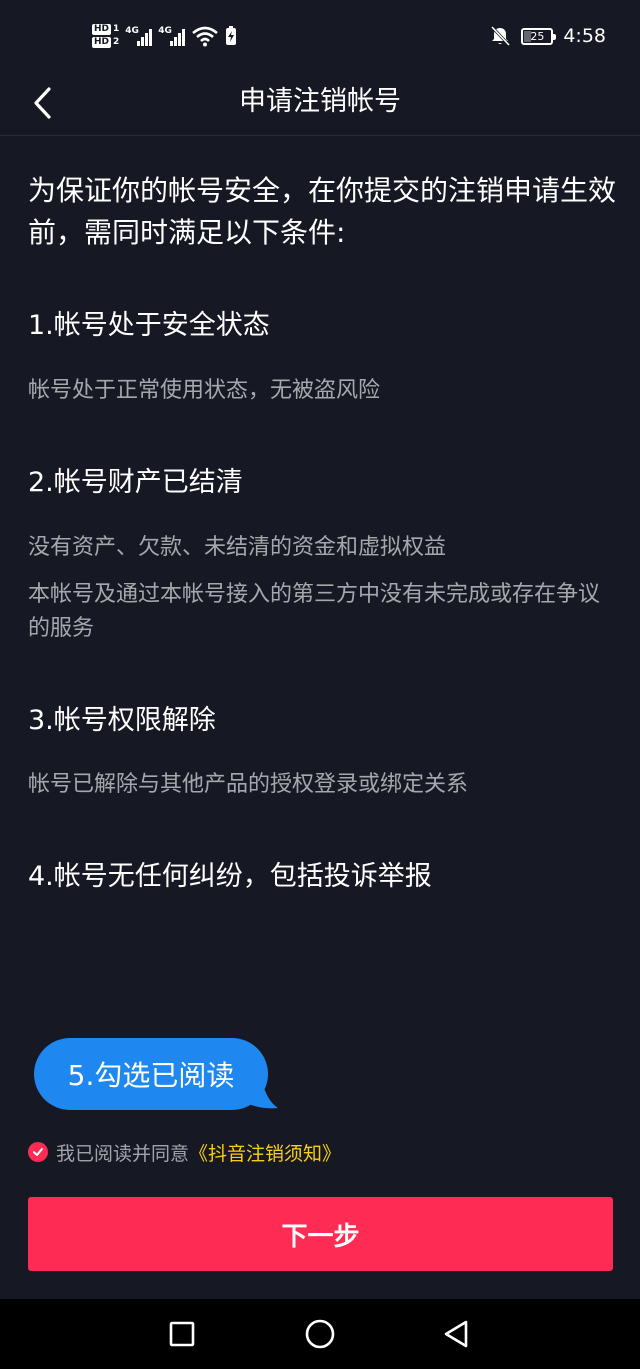 This screenshot has height=1369, width=640. I want to click on status-bar: HD 1 HD 2 4G 4G 25 4:58, so click(320, 35).